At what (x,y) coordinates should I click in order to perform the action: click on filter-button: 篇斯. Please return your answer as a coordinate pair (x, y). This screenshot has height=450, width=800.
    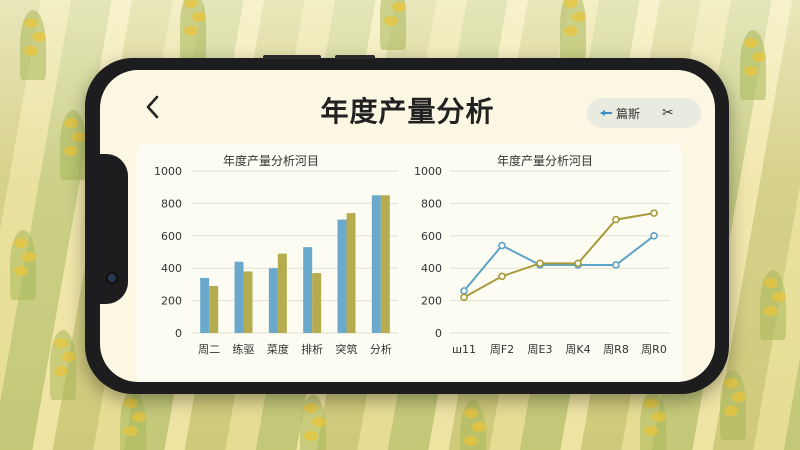
    Looking at the image, I should click on (619, 113).